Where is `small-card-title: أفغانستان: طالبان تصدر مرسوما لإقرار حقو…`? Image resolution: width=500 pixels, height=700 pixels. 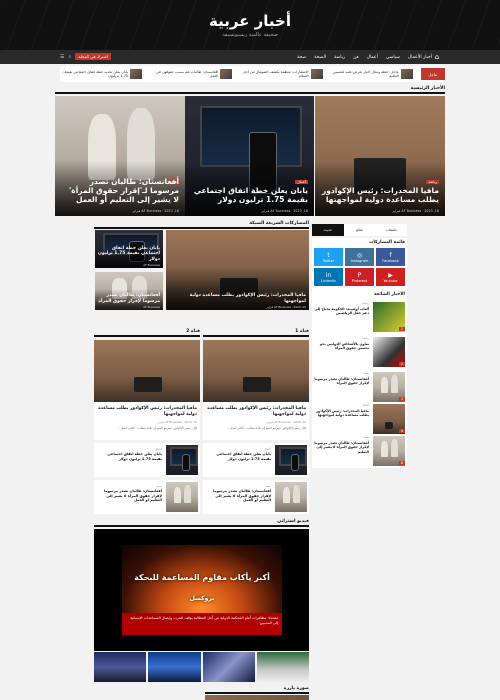
small-card-title: أفغانستان: طالبان تصدر مرسوما لإقرار حقو… is located at coordinates (129, 298).